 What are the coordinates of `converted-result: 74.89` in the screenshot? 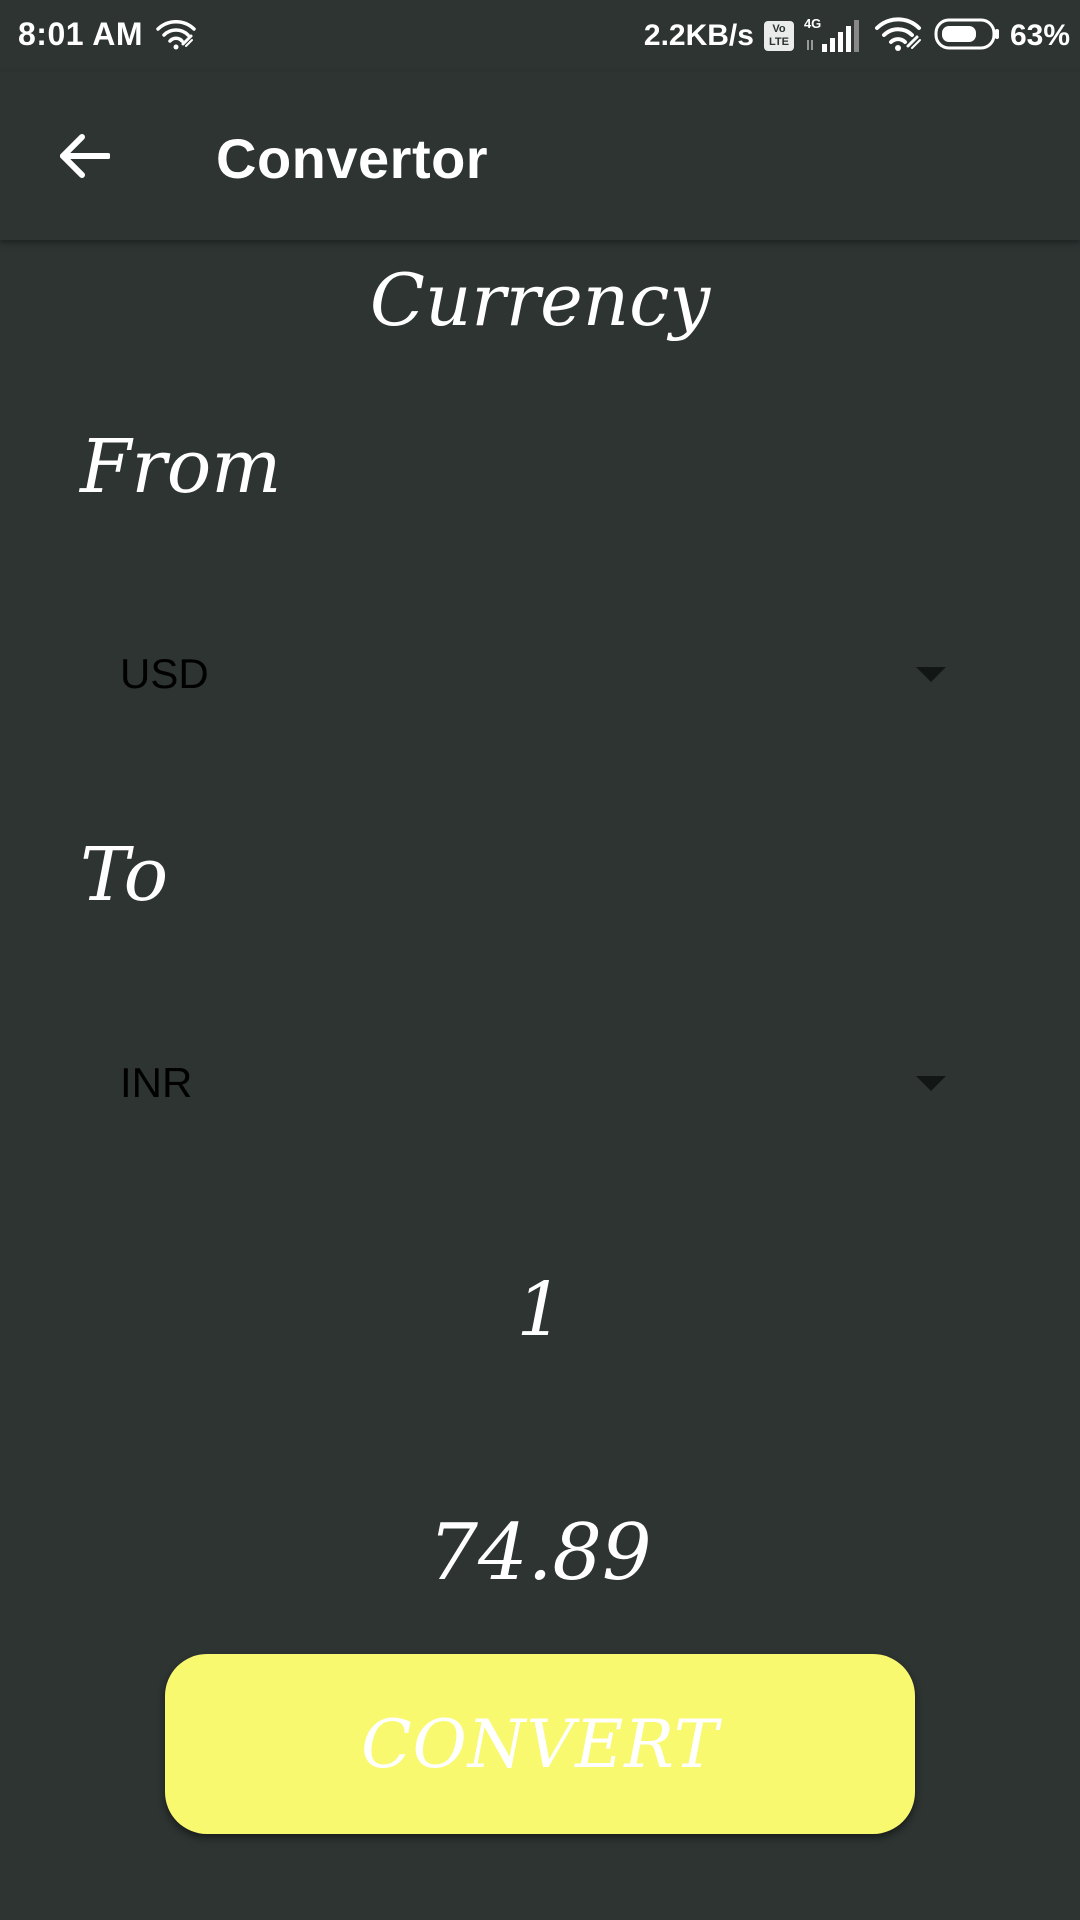 It's located at (540, 1553).